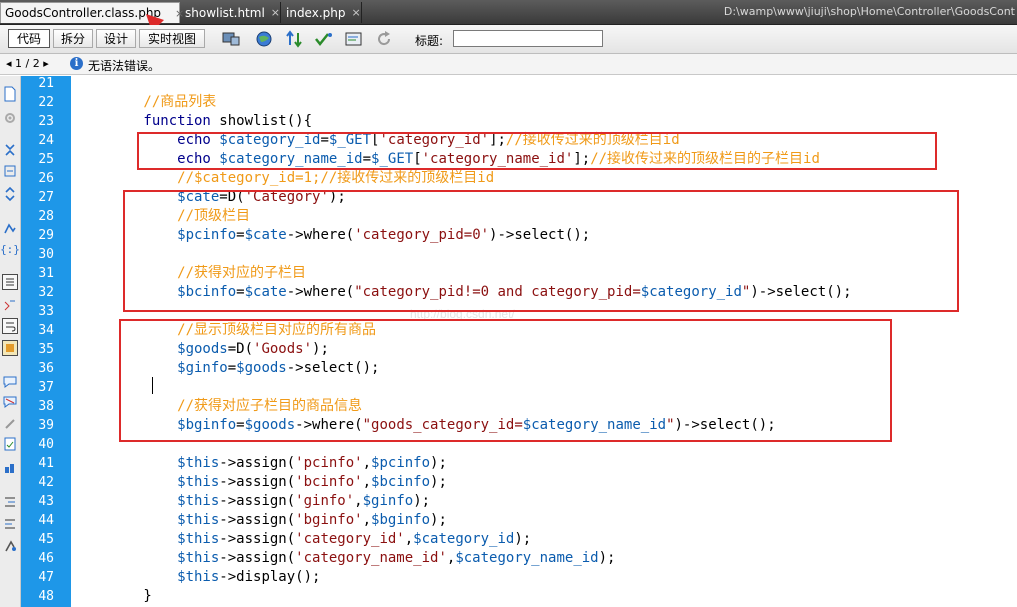 The width and height of the screenshot is (1017, 607). Describe the element at coordinates (46, 520) in the screenshot. I see `line-number: 44` at that location.